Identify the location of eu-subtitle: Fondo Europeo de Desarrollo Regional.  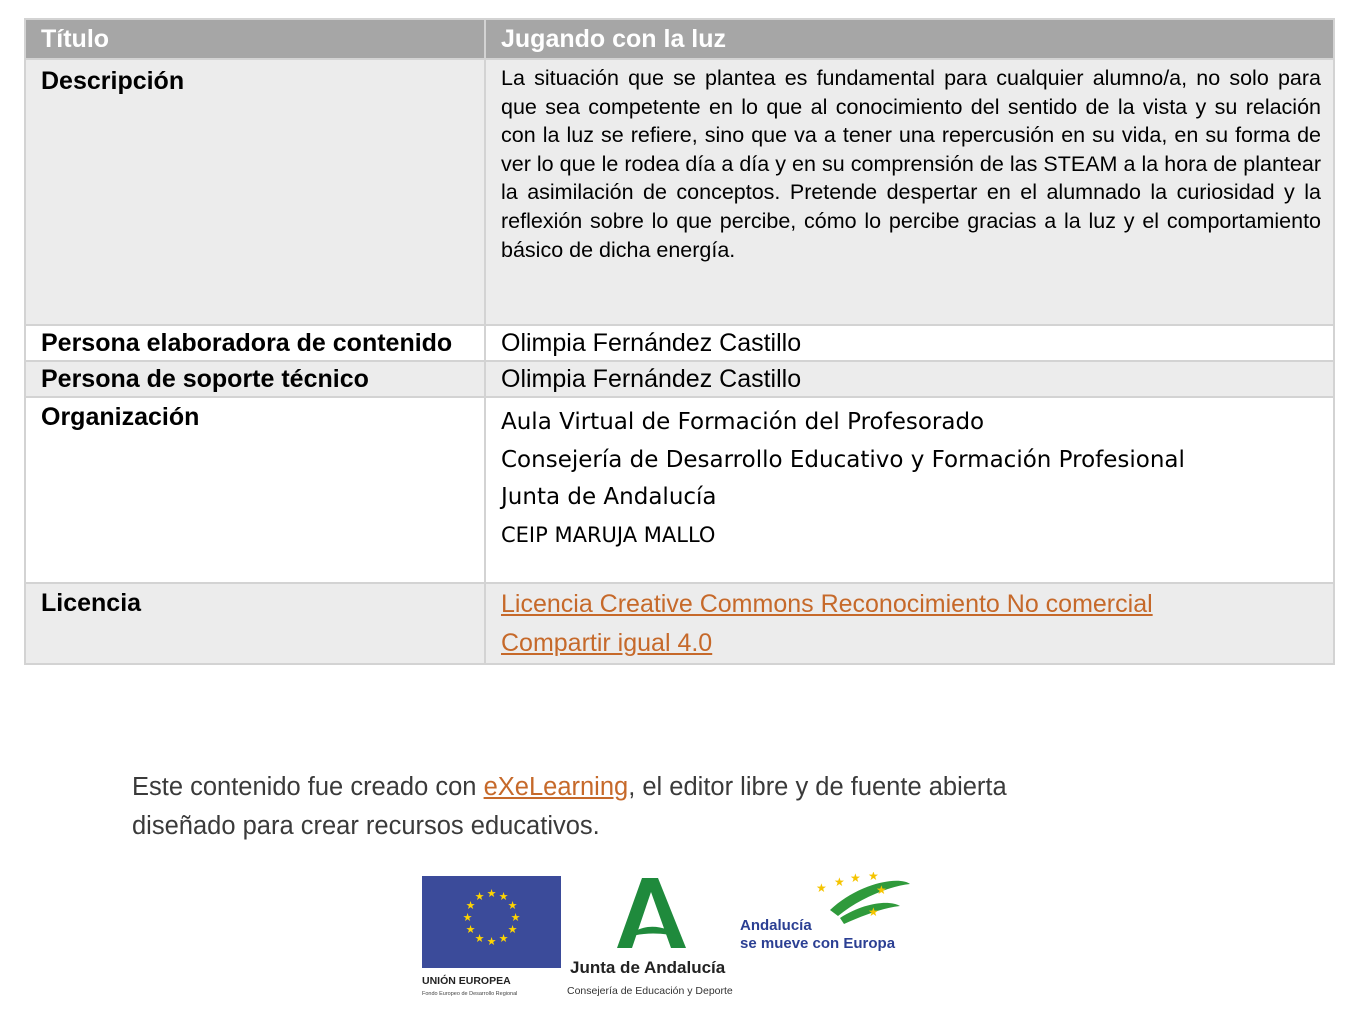
(469, 994).